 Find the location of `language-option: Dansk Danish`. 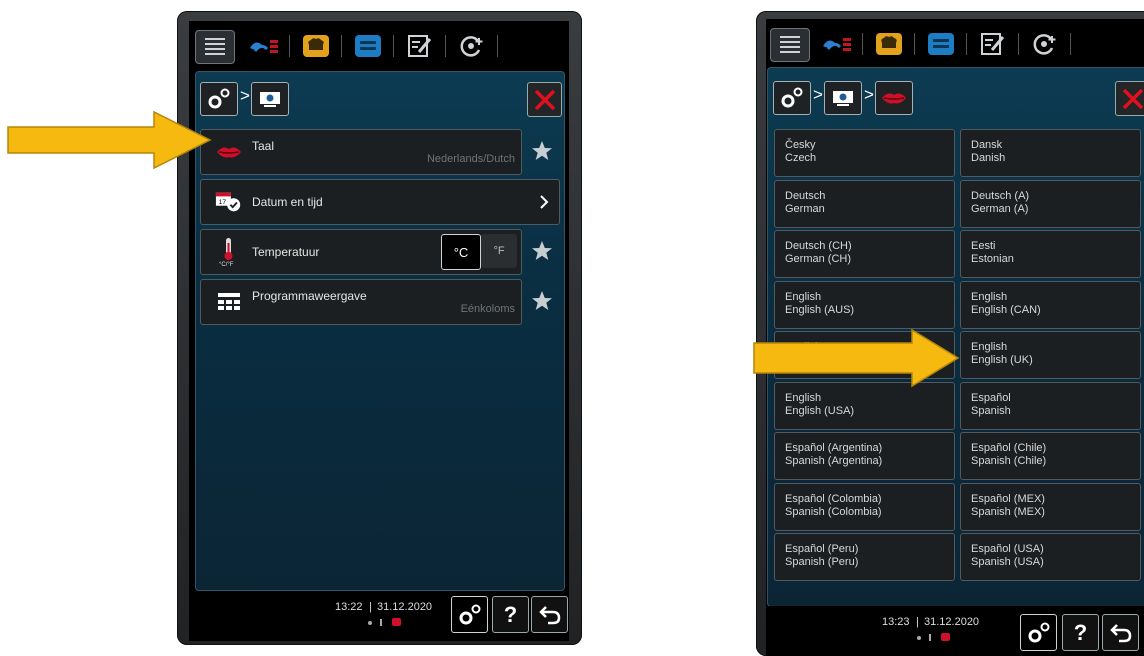

language-option: Dansk Danish is located at coordinates (1050, 153).